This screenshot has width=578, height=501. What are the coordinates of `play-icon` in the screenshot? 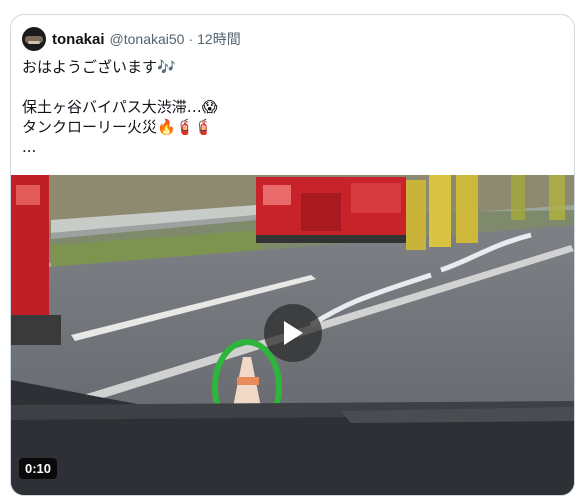 It's located at (293, 333).